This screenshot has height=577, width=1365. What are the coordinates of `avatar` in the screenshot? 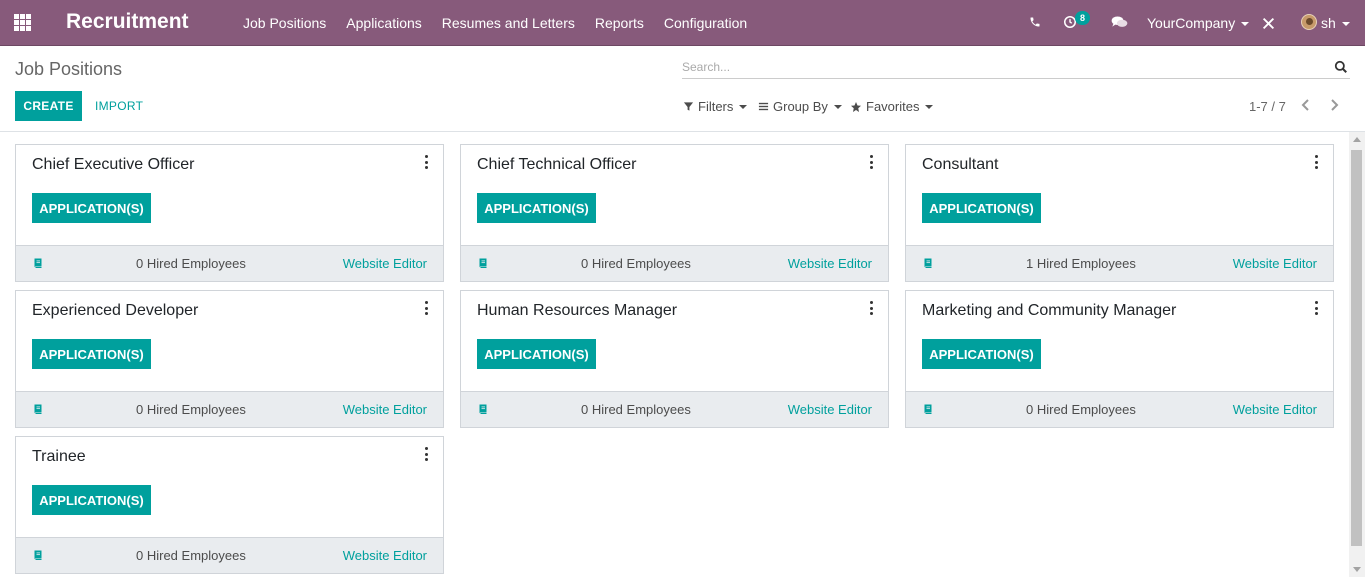 It's located at (1309, 22).